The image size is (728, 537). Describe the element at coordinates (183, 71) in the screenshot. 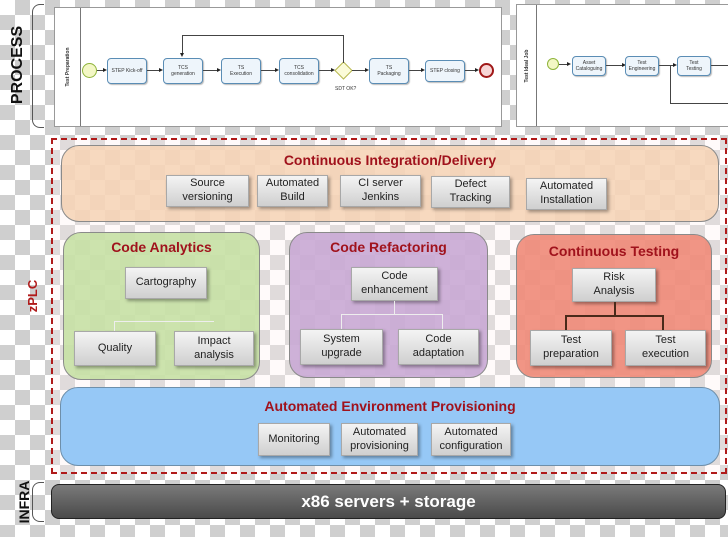

I see `task-tcs-generation: TCS generation` at that location.